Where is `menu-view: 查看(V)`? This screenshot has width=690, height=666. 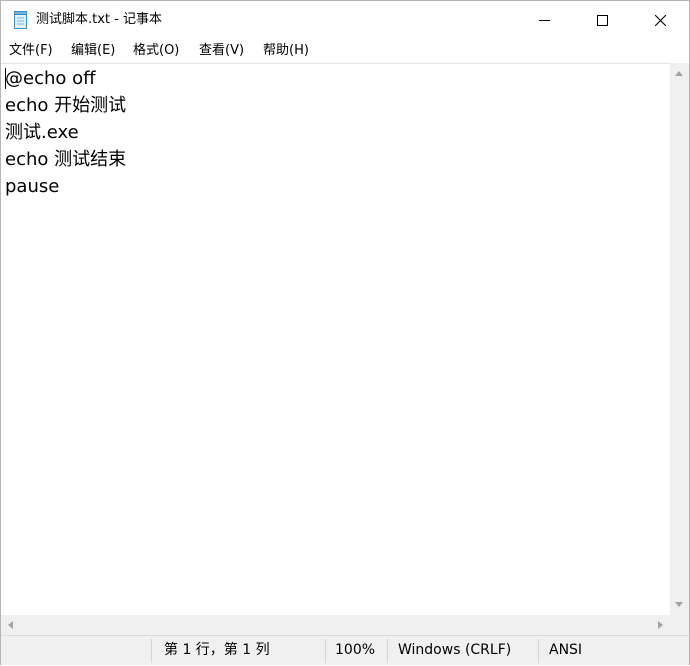 menu-view: 查看(V) is located at coordinates (221, 51).